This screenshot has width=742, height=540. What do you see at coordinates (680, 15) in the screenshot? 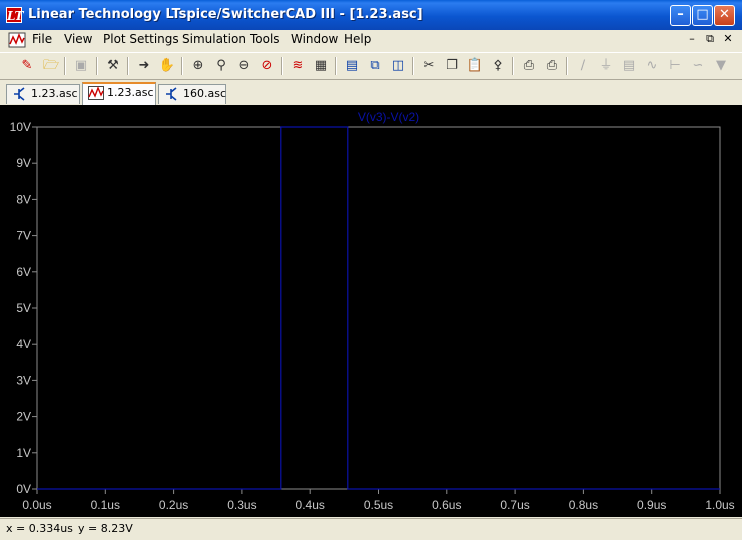
I see `minimize-button: –` at bounding box center [680, 15].